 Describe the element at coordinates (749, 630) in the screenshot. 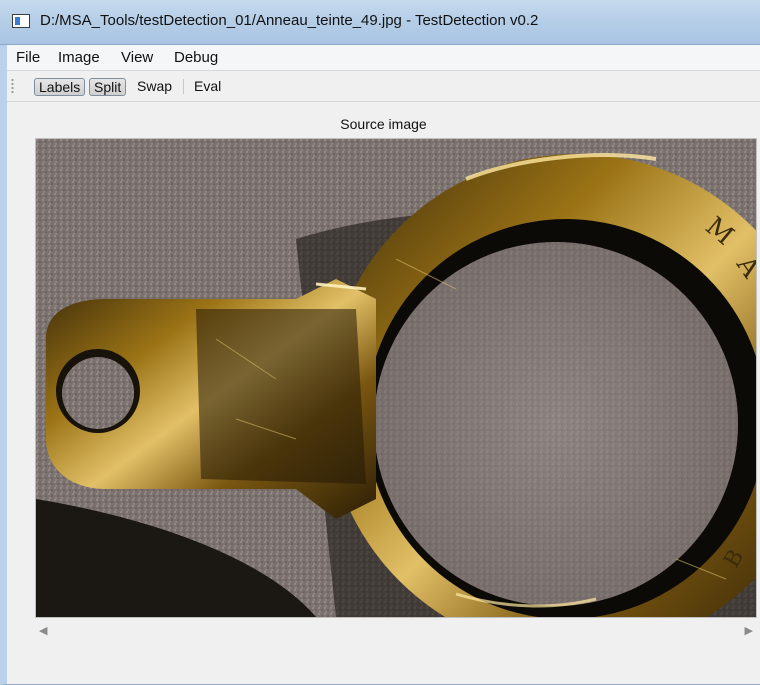

I see `chevron-right-icon: ▶` at that location.